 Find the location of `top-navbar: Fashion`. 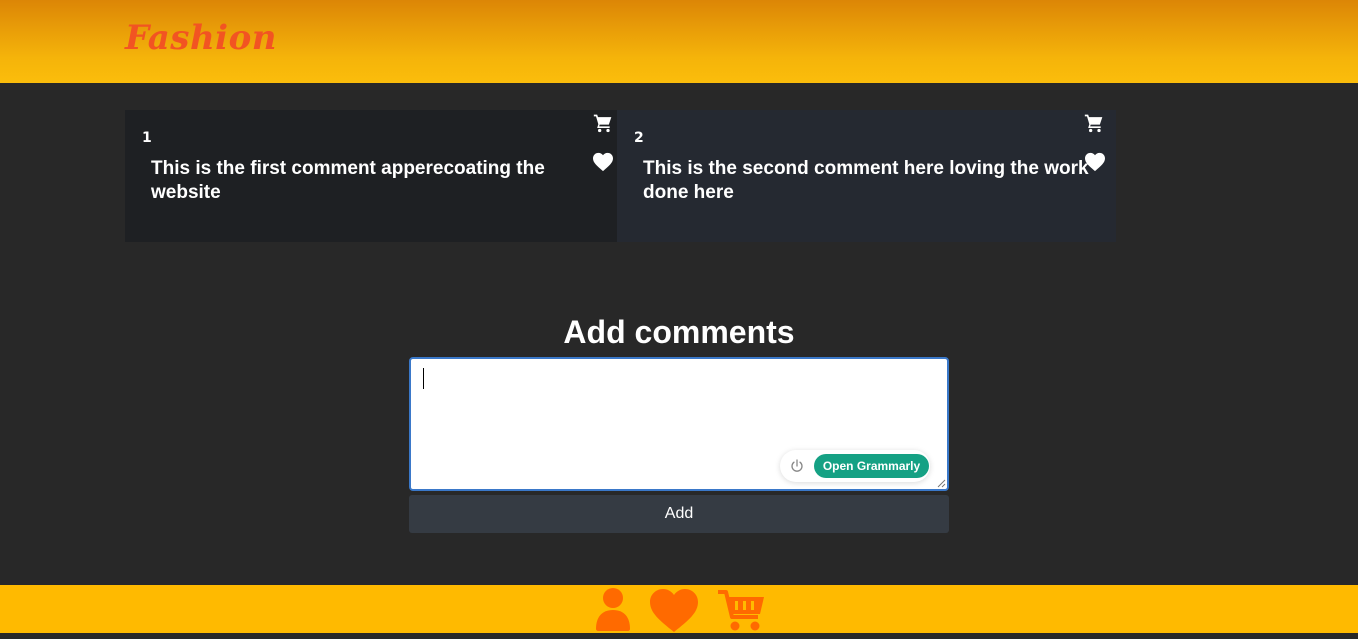

top-navbar: Fashion is located at coordinates (679, 41).